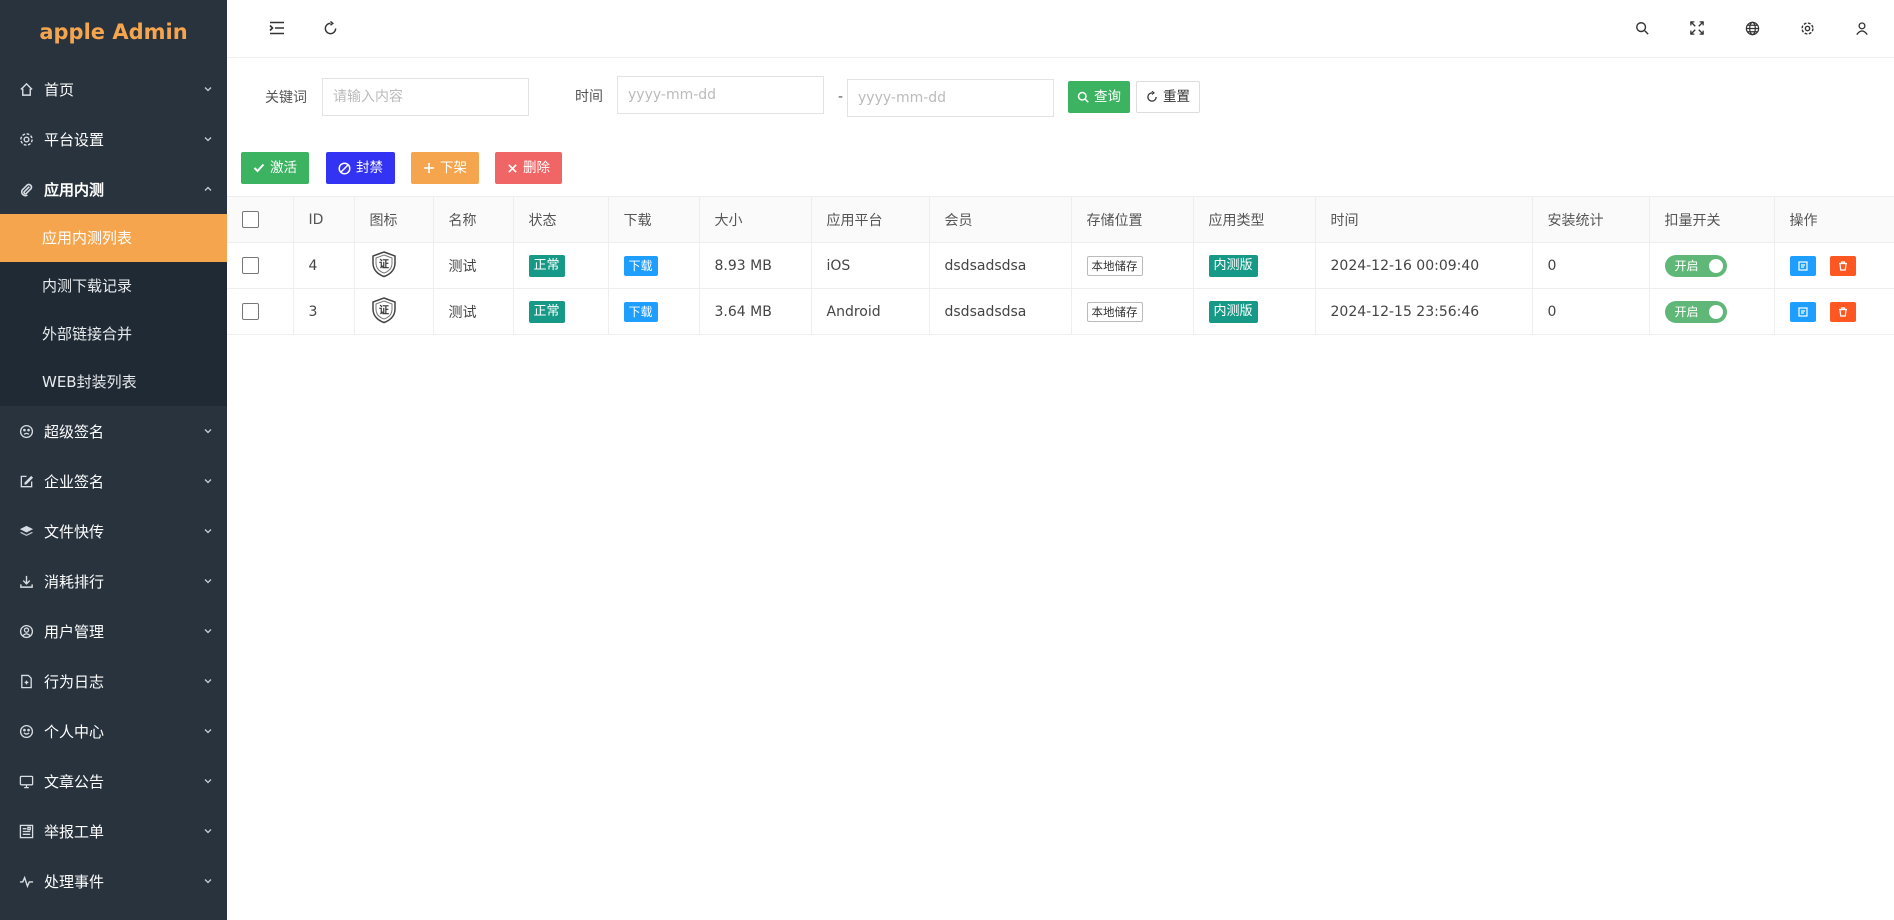 This screenshot has height=920, width=1894. I want to click on paperclip-icon, so click(26, 189).